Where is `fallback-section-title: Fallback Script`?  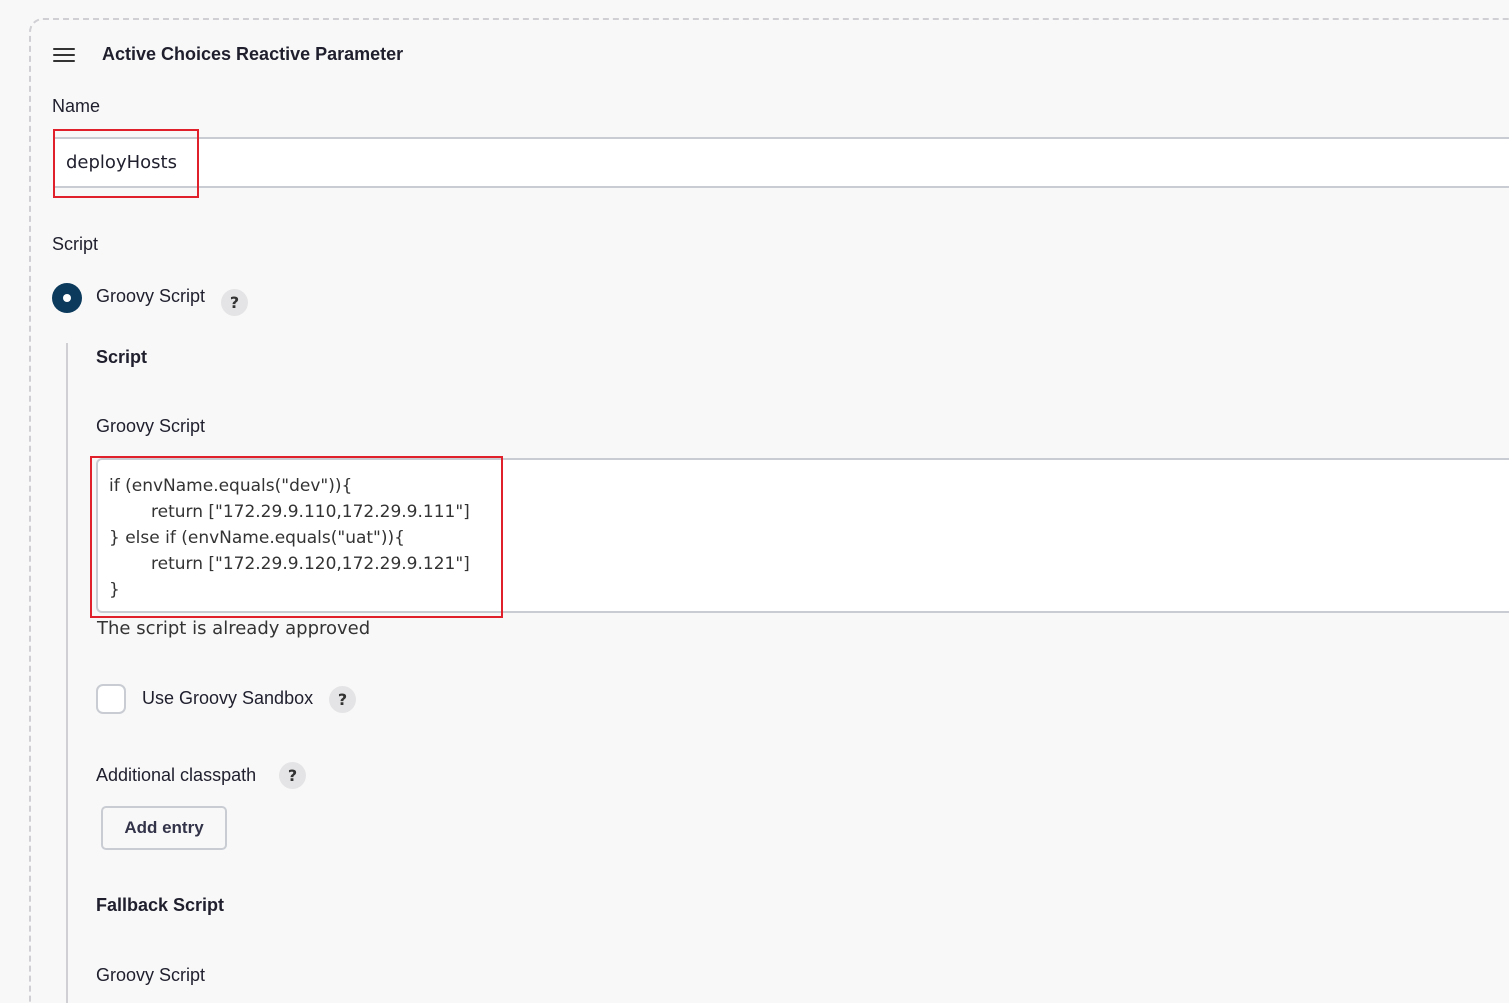
fallback-section-title: Fallback Script is located at coordinates (160, 905).